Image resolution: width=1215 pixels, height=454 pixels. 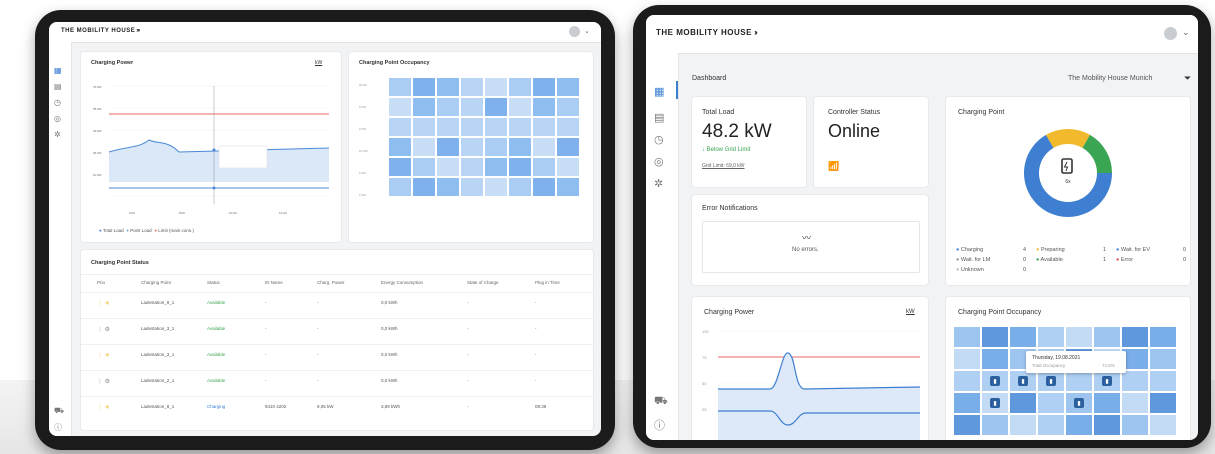 What do you see at coordinates (704, 32) in the screenshot?
I see `right-logo-text: THE MOBILITY HOUSE` at bounding box center [704, 32].